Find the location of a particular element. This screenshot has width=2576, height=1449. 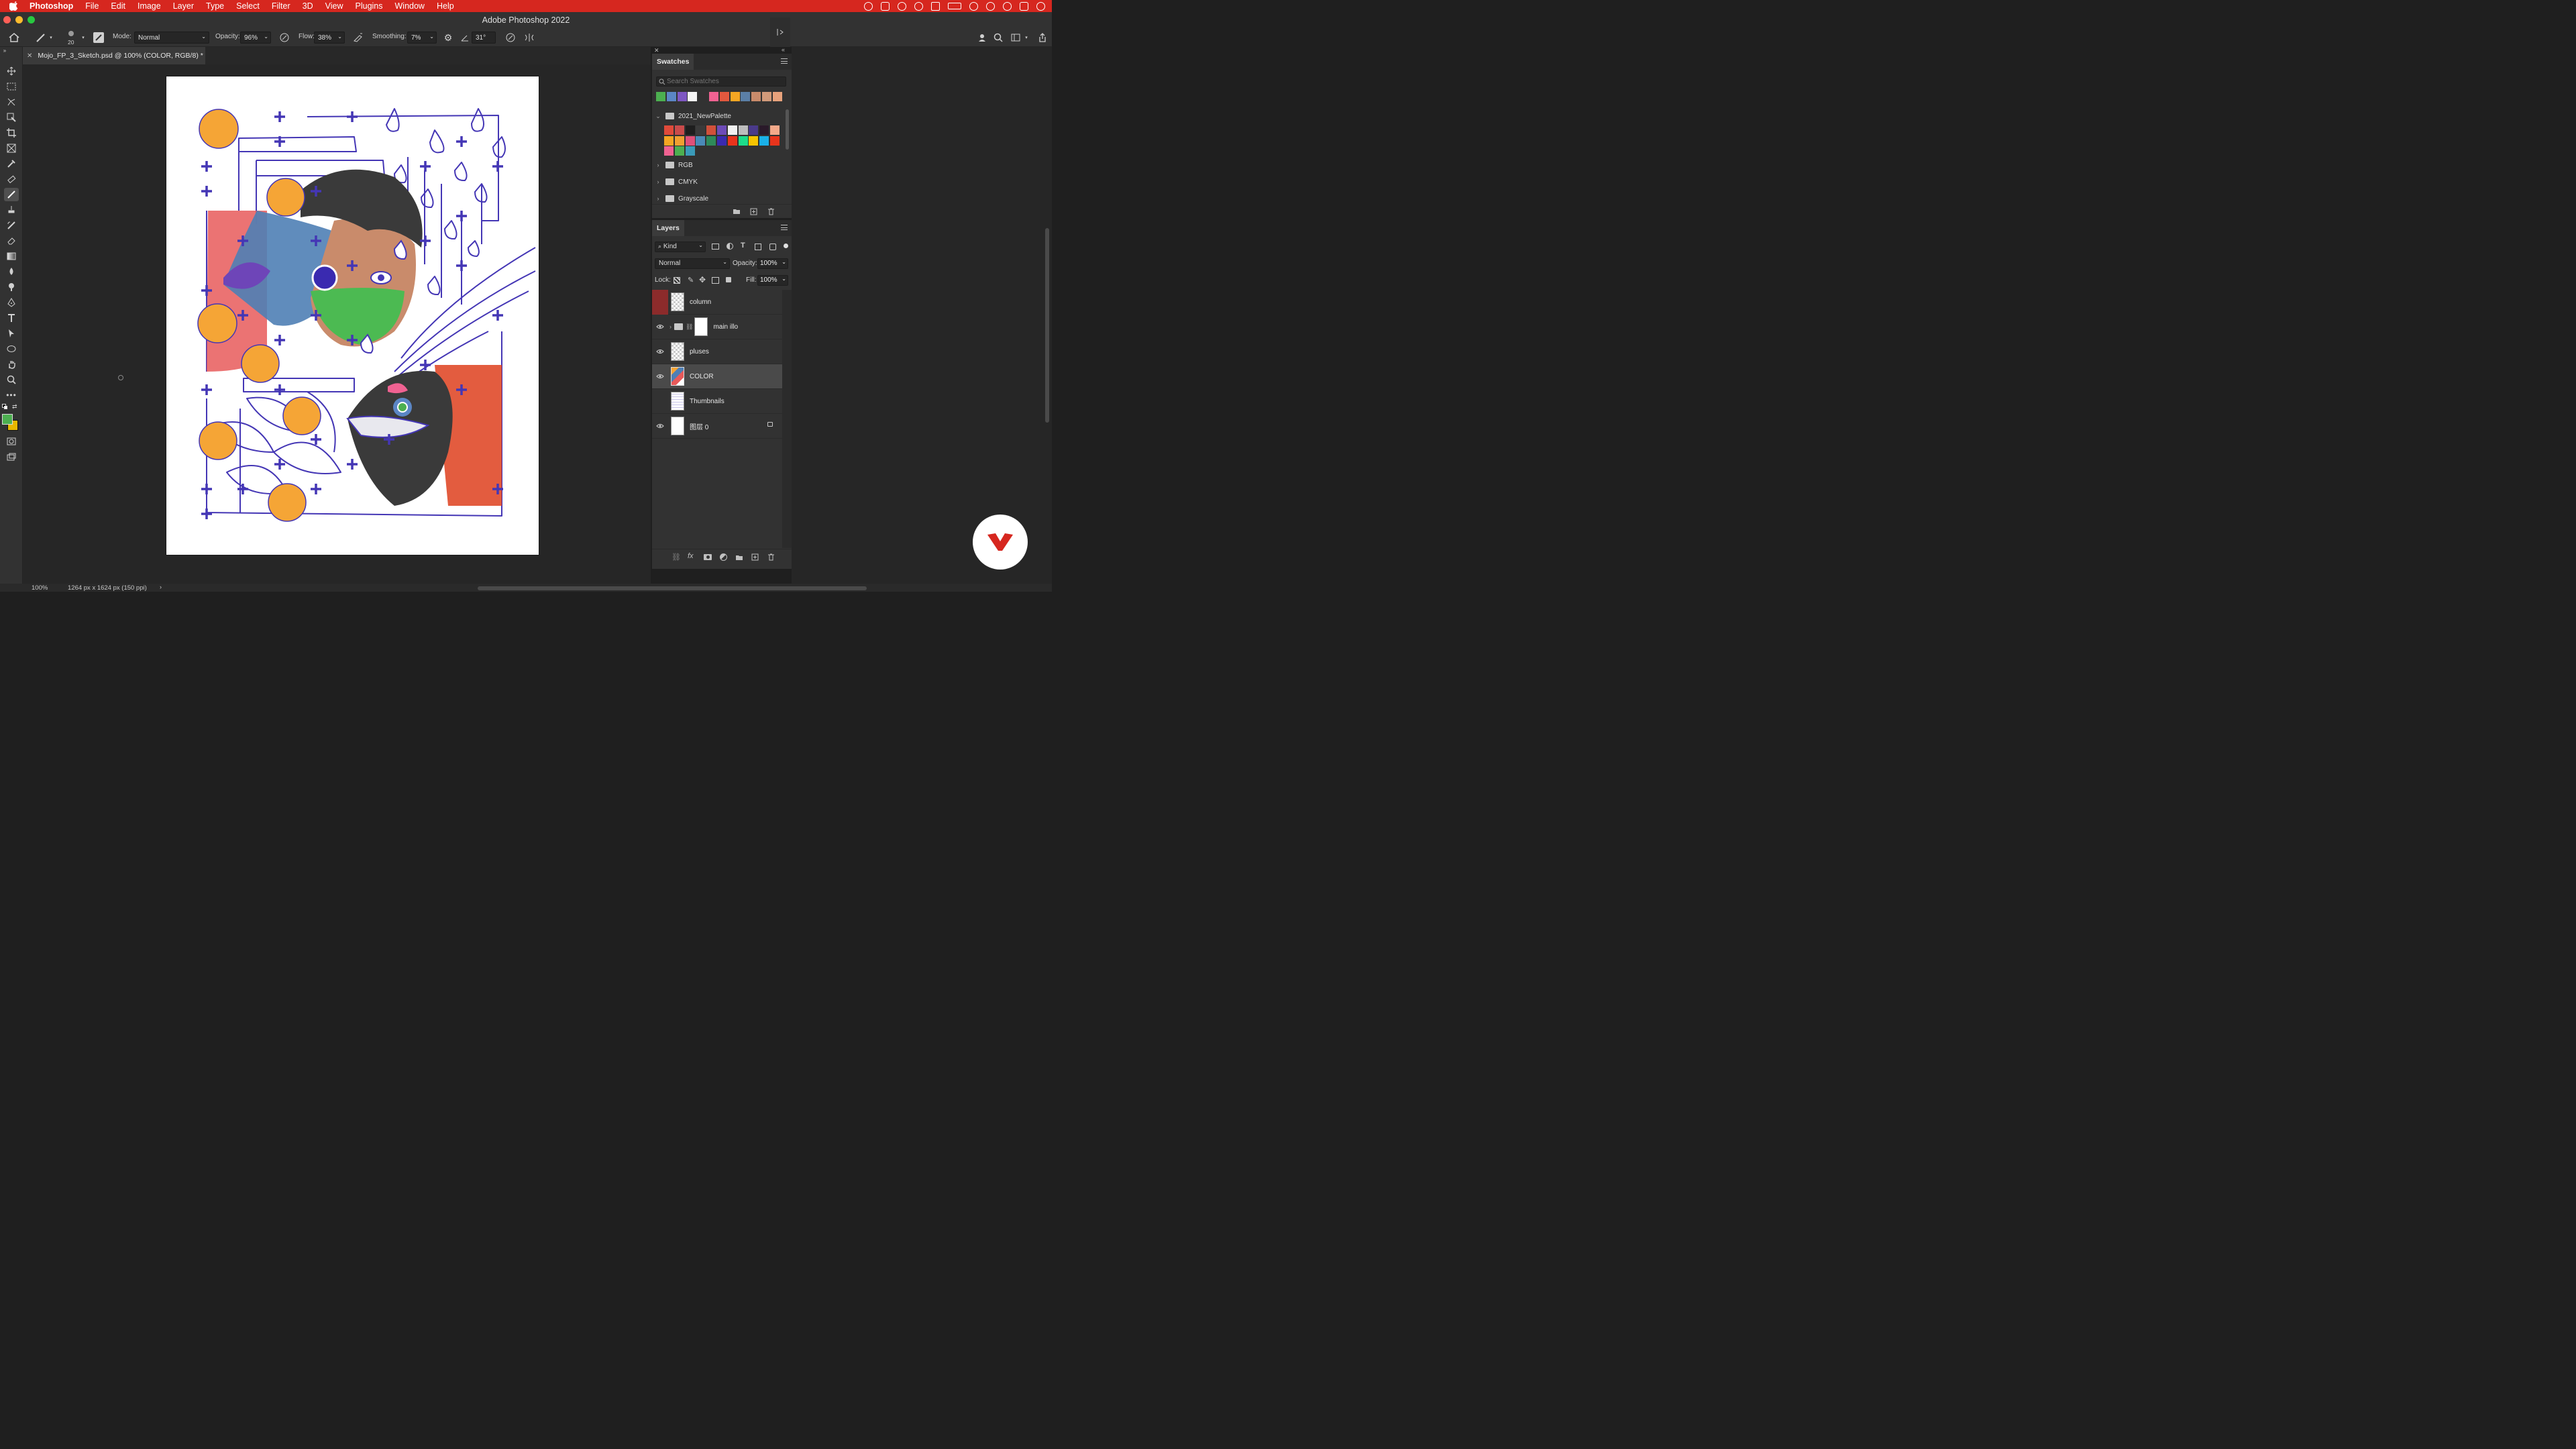

menu-plugins: Plugins is located at coordinates (369, 6).